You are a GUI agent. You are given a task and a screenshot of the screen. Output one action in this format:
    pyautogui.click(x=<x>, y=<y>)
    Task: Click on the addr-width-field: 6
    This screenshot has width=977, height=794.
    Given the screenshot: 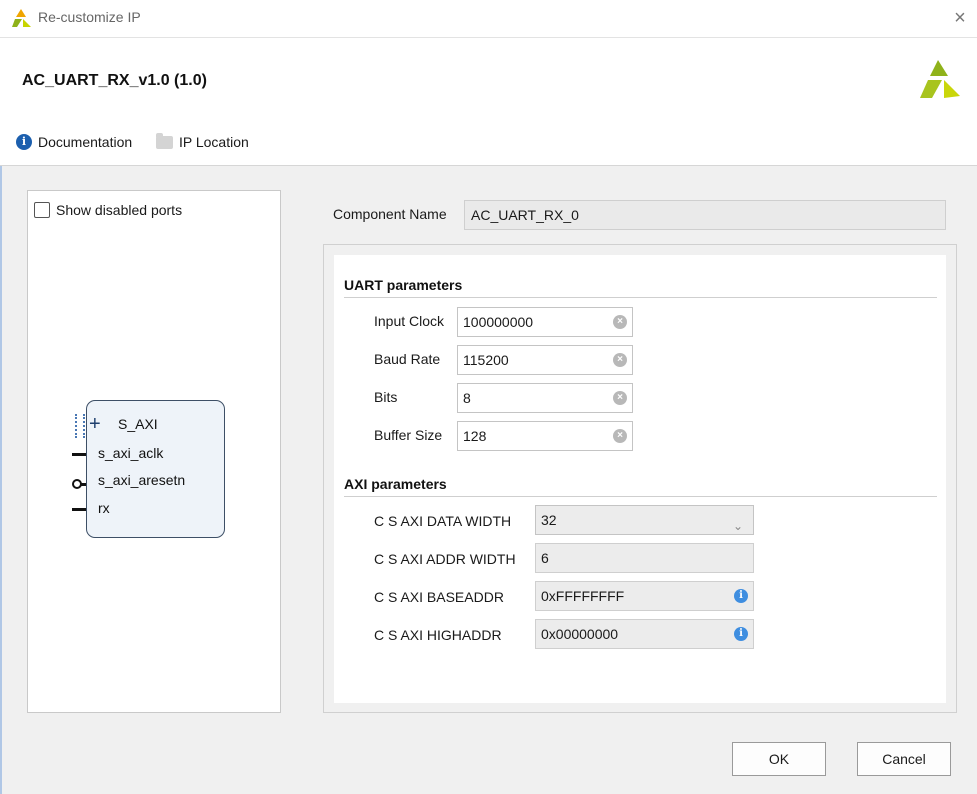 What is the action you would take?
    pyautogui.click(x=644, y=558)
    